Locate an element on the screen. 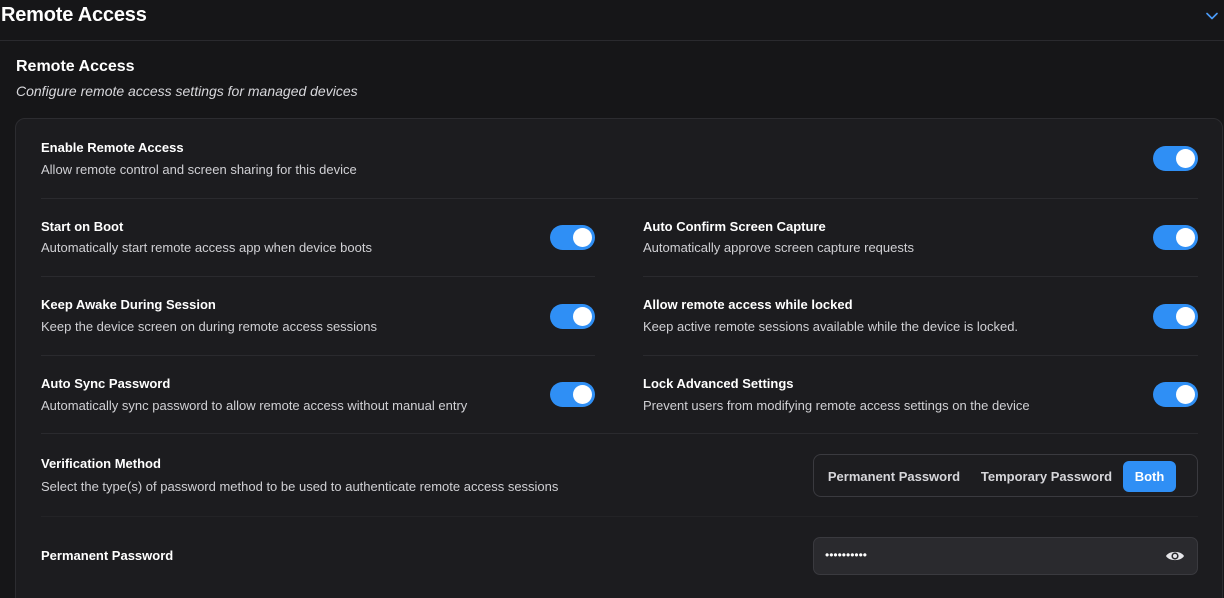  keep-awake-label: Keep Awake During Session is located at coordinates (128, 304).